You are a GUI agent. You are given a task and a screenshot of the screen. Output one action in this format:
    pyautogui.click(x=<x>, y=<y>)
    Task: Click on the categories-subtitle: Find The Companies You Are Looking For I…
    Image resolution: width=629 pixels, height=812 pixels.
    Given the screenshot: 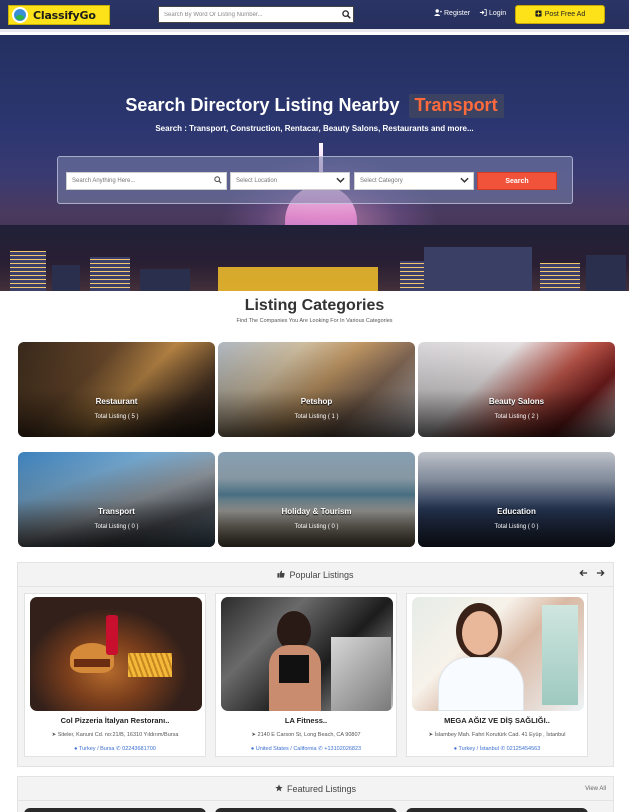 What is the action you would take?
    pyautogui.click(x=314, y=321)
    